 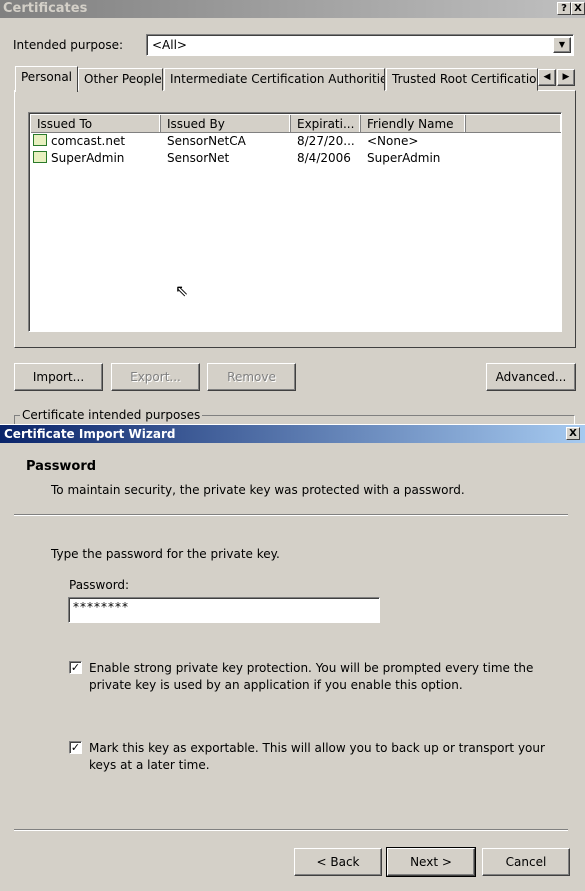 What do you see at coordinates (45, 8) in the screenshot?
I see `window-title: Certificates` at bounding box center [45, 8].